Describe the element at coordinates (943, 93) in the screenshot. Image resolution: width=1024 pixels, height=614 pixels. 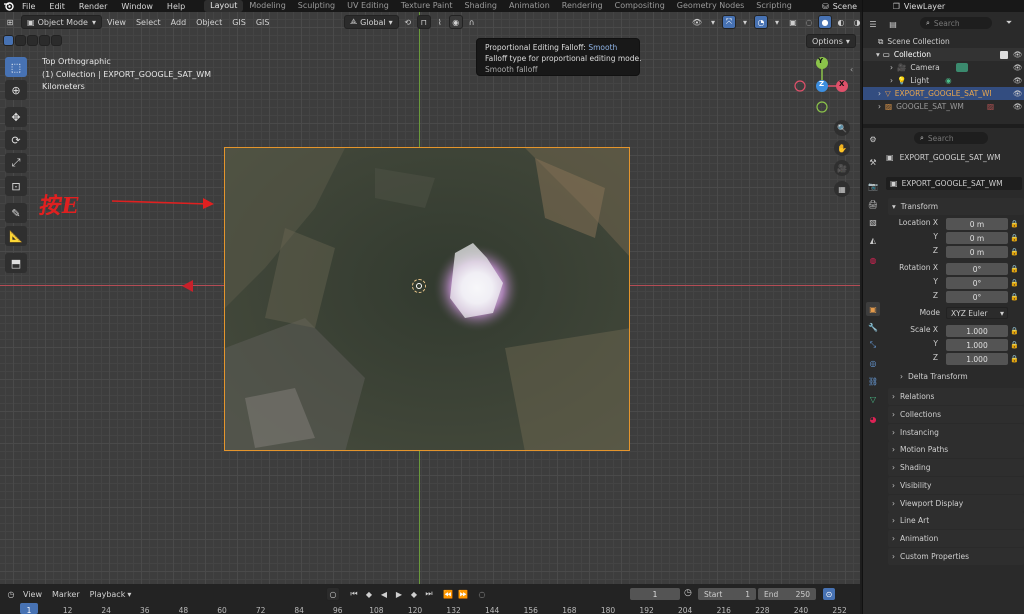
I see `export-google-sat-row: › ▽ EXPORT_GOOGLE_SAT_WM 👁` at that location.